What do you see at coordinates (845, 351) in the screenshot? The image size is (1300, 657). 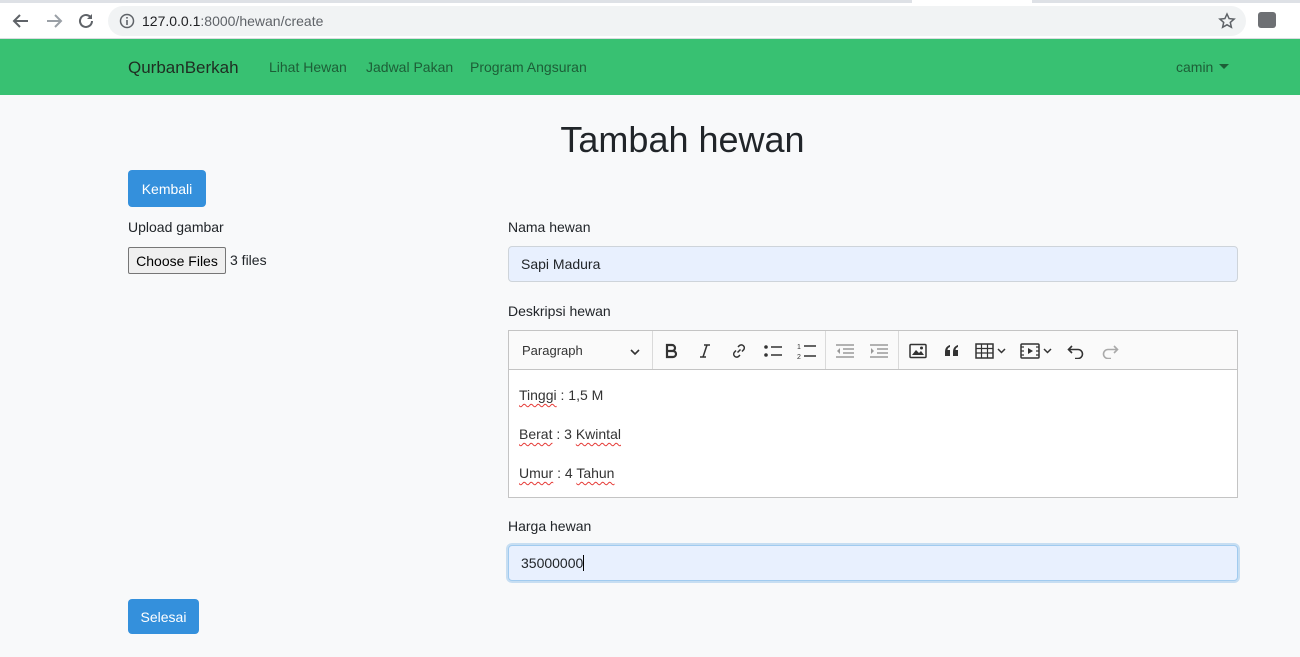 I see `outdent-icon` at bounding box center [845, 351].